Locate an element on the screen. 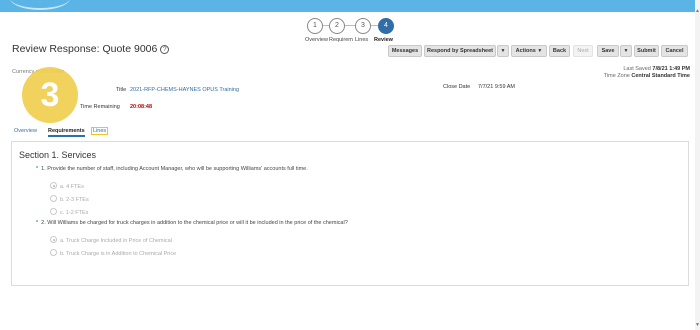  messages-button: Messages is located at coordinates (405, 51).